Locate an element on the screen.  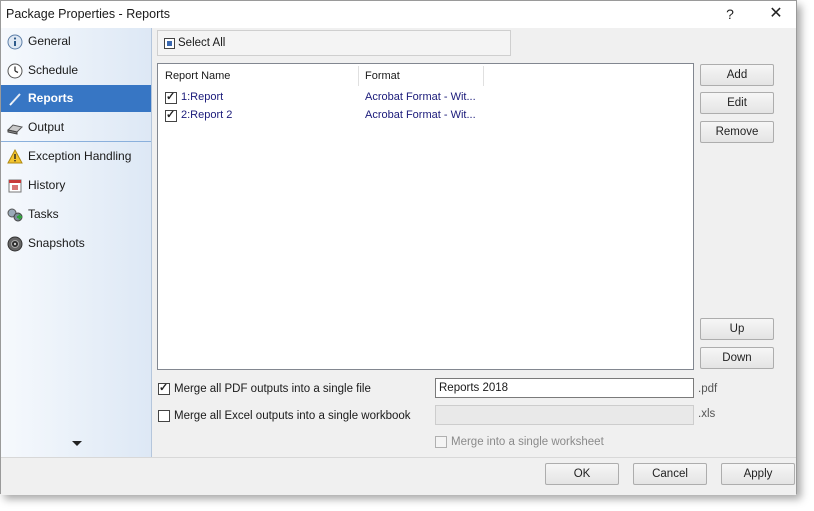
select-all-checkbox is located at coordinates (169, 43).